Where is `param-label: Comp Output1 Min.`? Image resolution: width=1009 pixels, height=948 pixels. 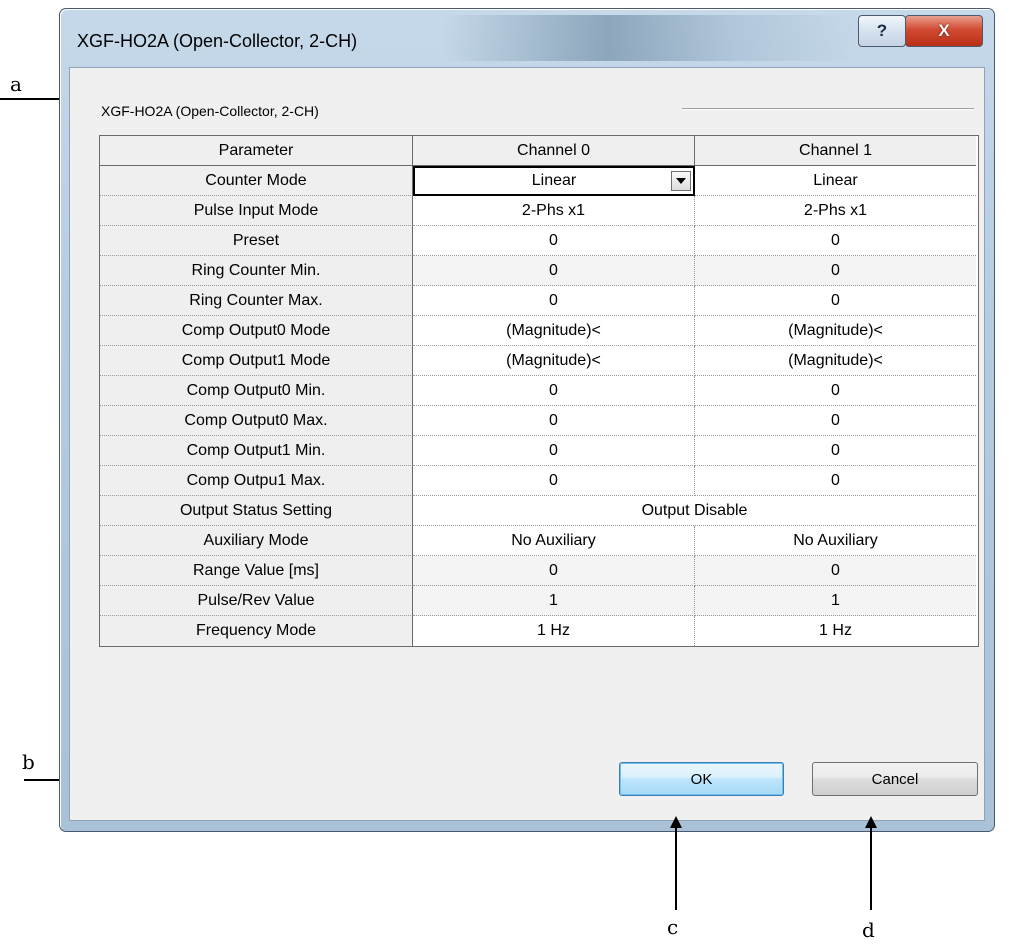
param-label: Comp Output1 Min. is located at coordinates (256, 451).